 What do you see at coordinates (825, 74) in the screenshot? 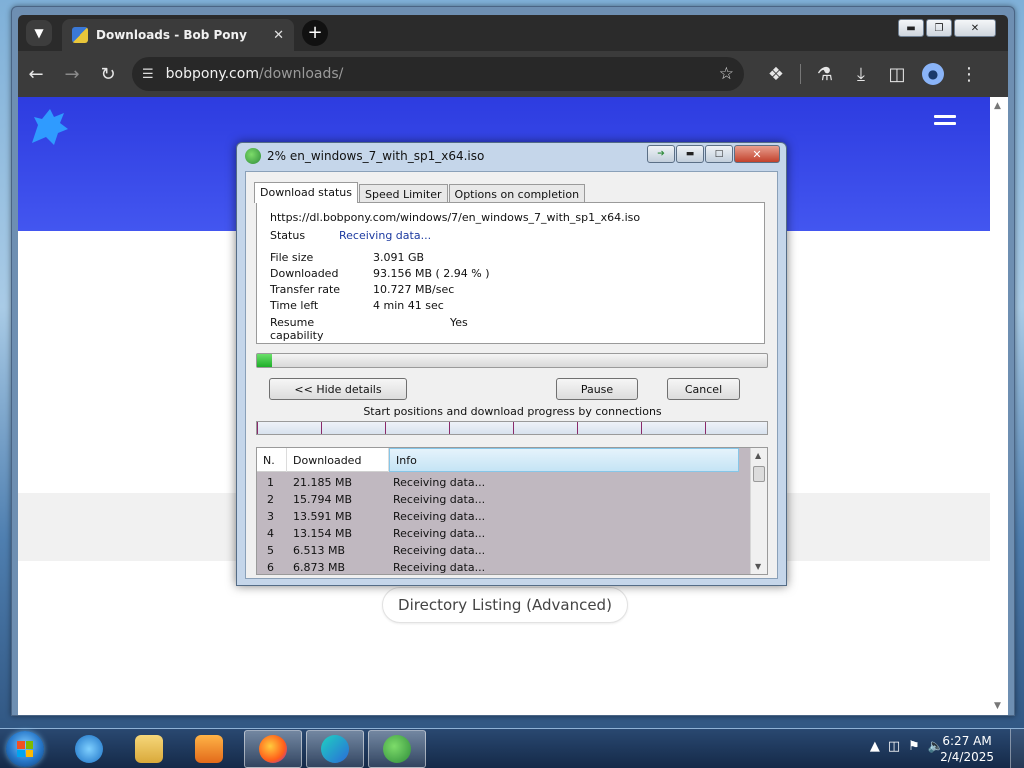
I see `labs-button: ⚗` at bounding box center [825, 74].